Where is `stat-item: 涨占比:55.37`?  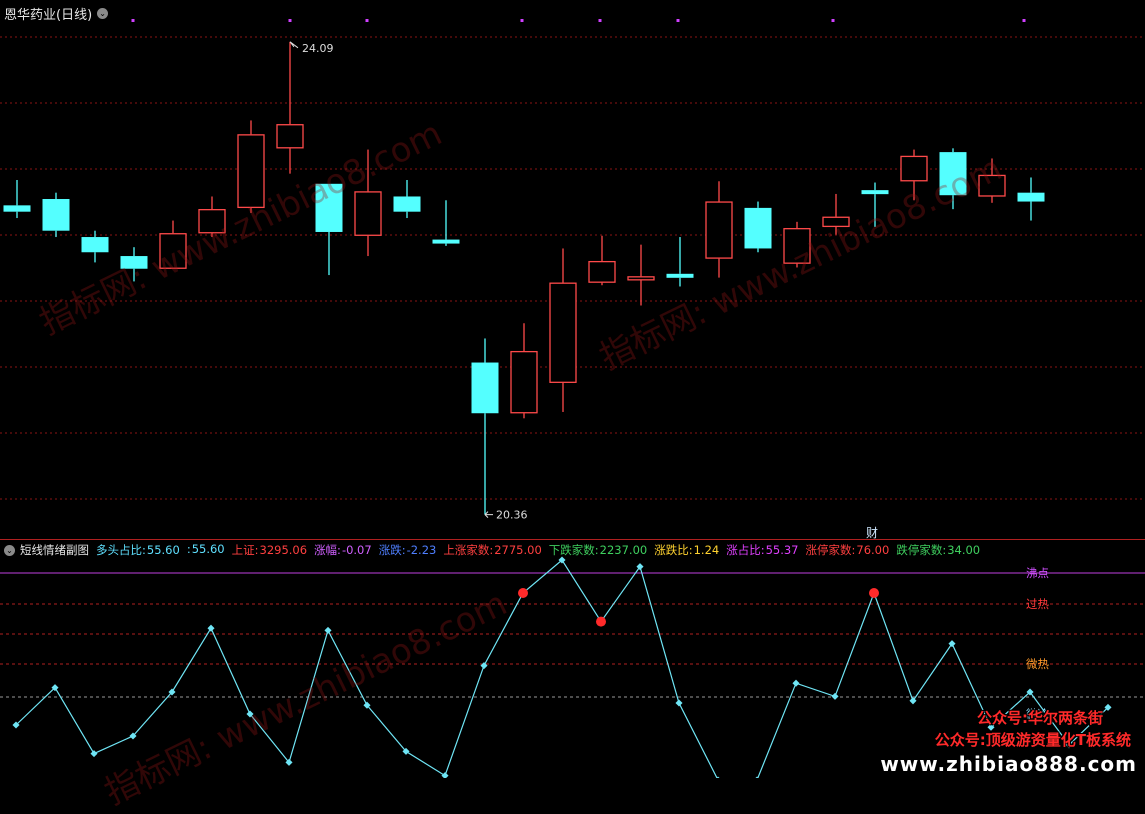 stat-item: 涨占比:55.37 is located at coordinates (762, 550).